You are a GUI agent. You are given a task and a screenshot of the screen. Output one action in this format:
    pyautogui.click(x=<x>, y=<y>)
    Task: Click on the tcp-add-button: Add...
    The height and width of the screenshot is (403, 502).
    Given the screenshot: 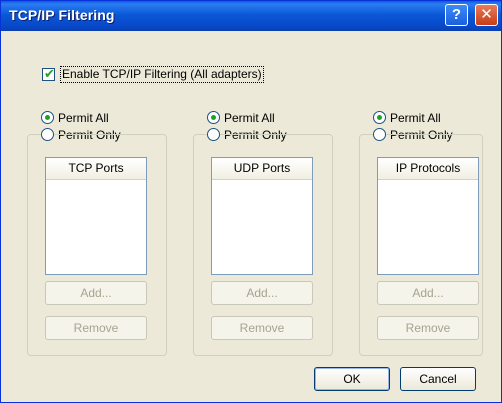 What is the action you would take?
    pyautogui.click(x=96, y=293)
    